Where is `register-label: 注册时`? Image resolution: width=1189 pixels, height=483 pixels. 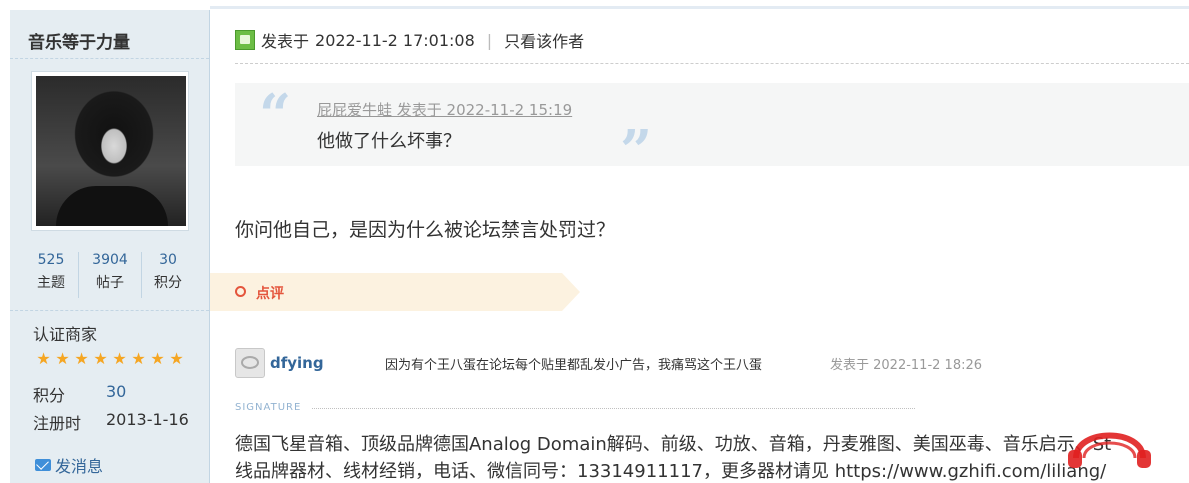
register-label: 注册时 is located at coordinates (57, 423).